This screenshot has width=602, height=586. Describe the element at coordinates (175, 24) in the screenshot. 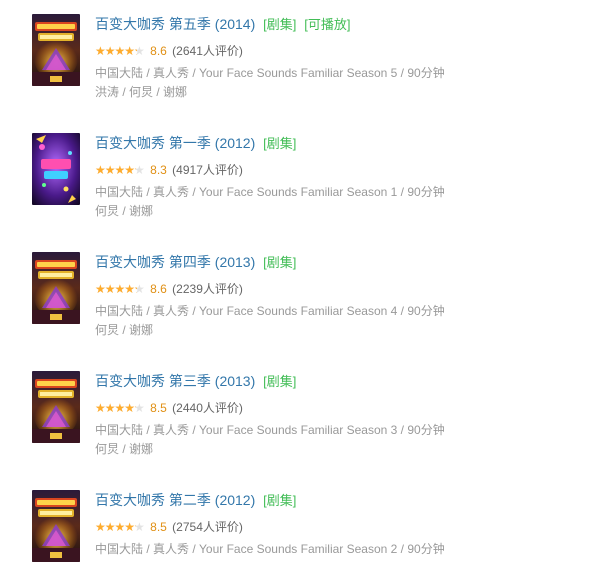

I see `item-title-link: 百变大咖秀 第五季 (2014)` at that location.